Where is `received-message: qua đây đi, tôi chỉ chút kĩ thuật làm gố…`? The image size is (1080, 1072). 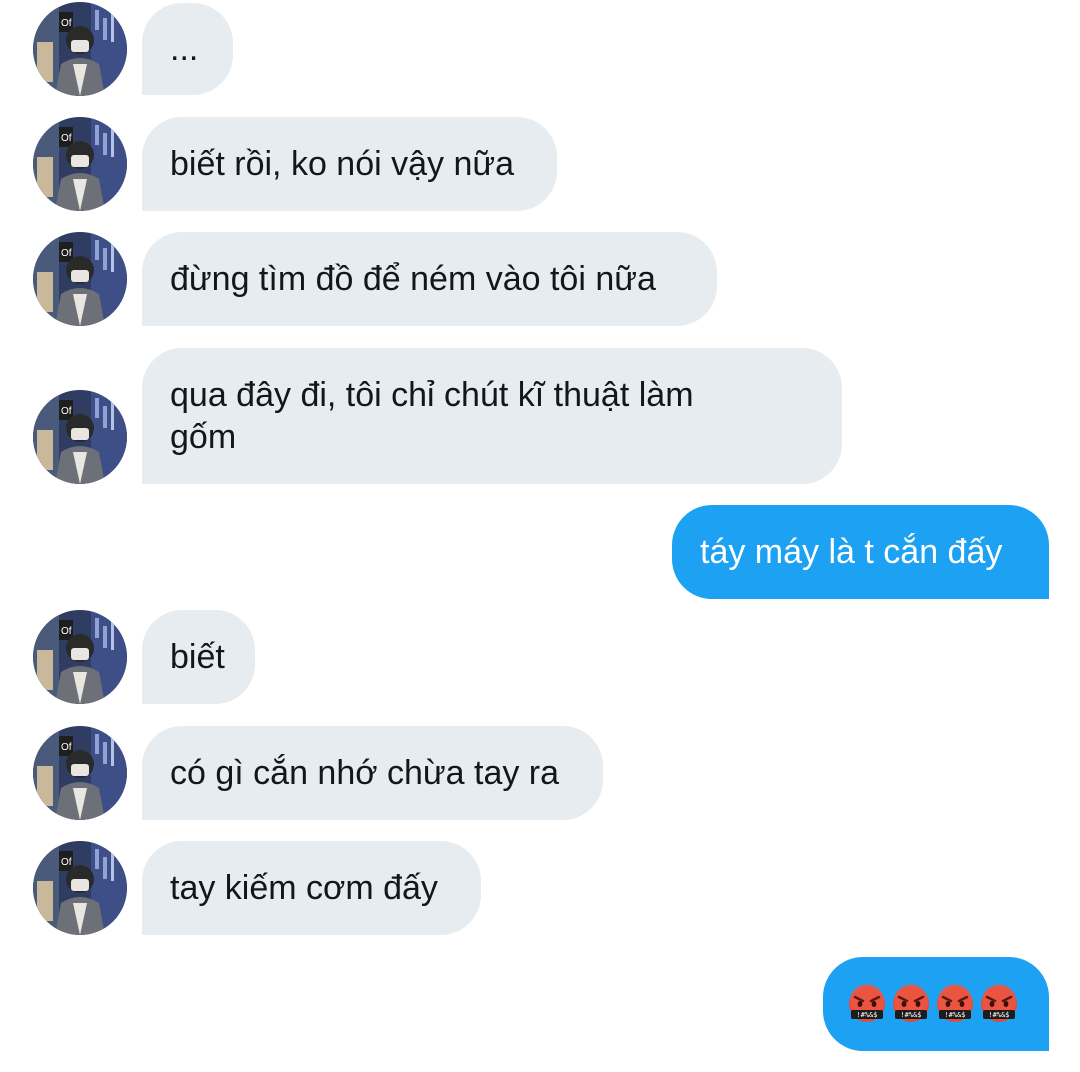
received-message: qua đây đi, tôi chỉ chút kĩ thuật làm gố… is located at coordinates (492, 416).